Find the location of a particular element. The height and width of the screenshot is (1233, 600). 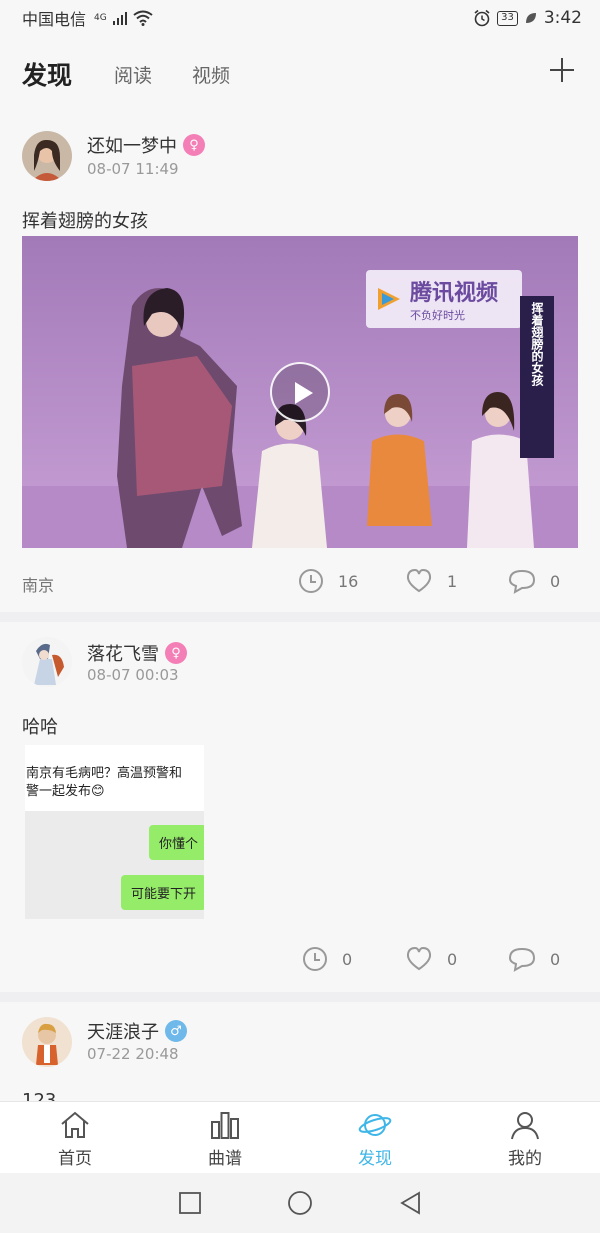

chat-line-1: 南京有毛病吧？高温预警和 is located at coordinates (104, 773).